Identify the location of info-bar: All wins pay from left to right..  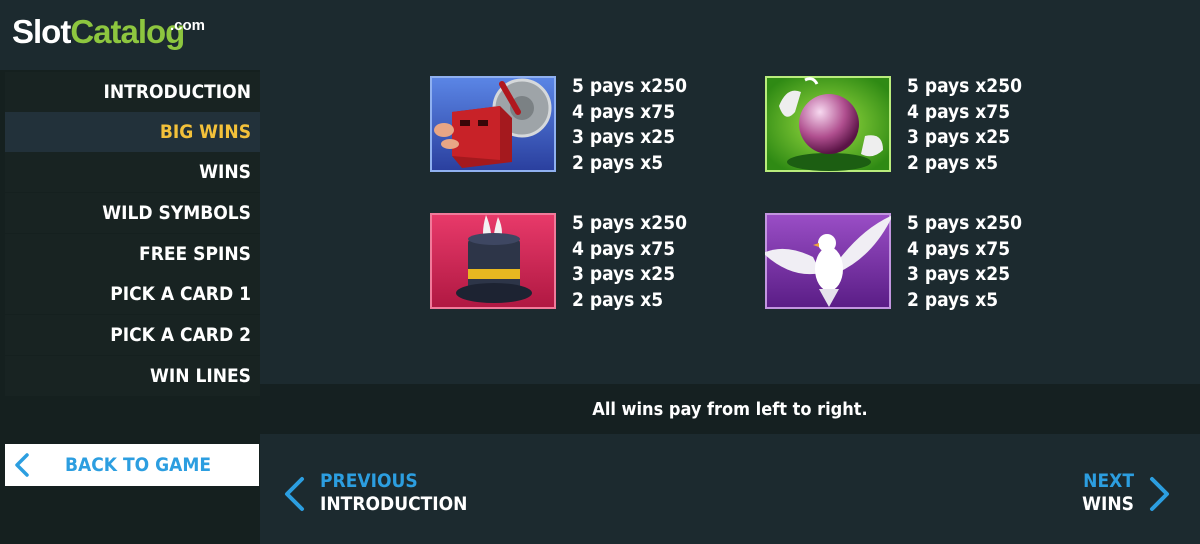
(730, 409).